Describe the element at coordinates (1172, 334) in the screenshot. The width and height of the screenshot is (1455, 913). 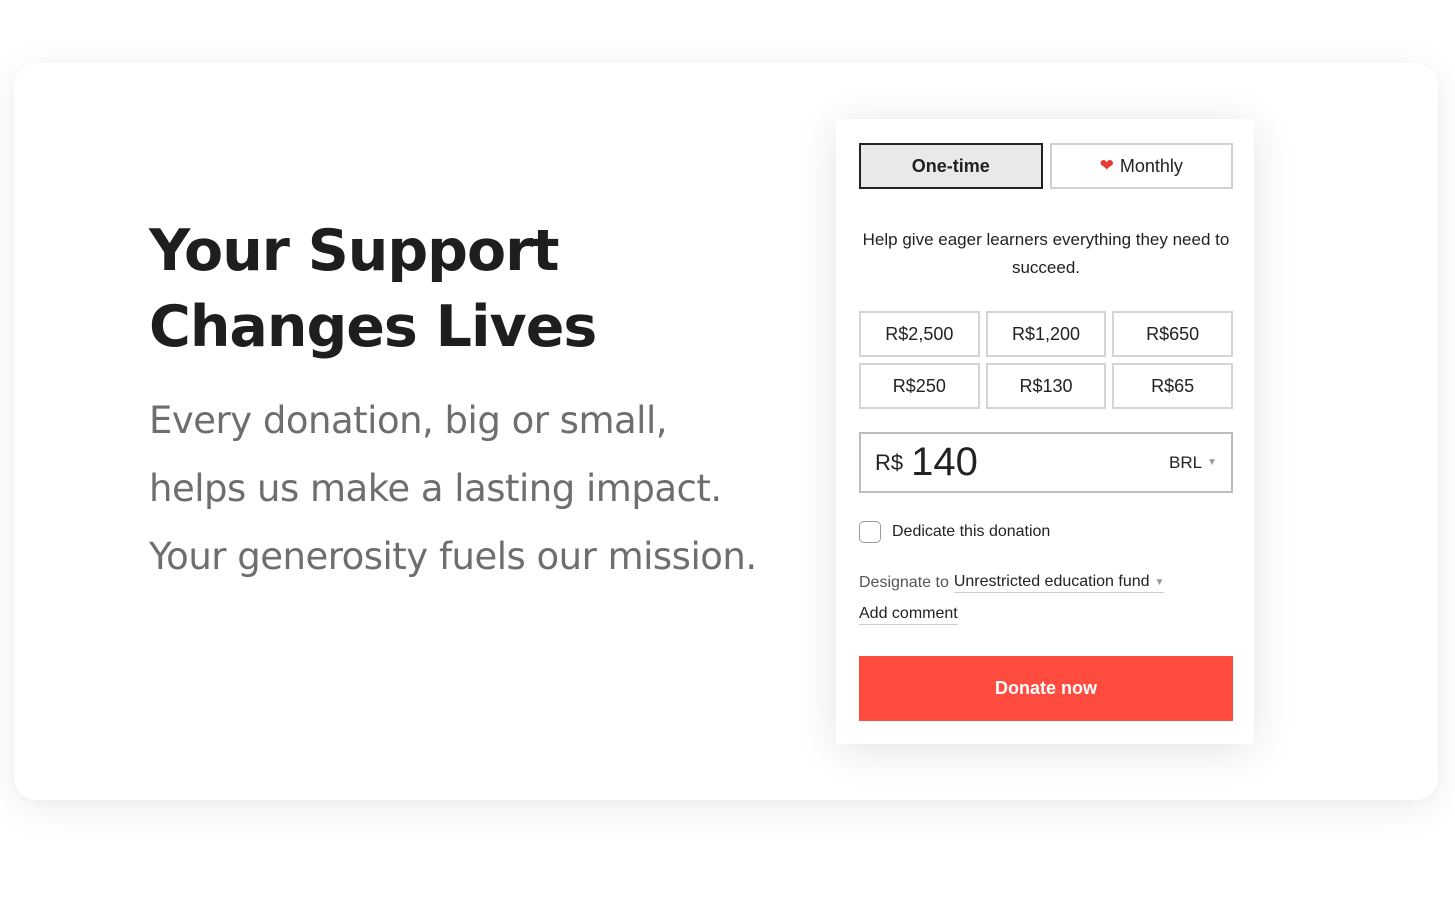
I see `amount-option: R$650` at that location.